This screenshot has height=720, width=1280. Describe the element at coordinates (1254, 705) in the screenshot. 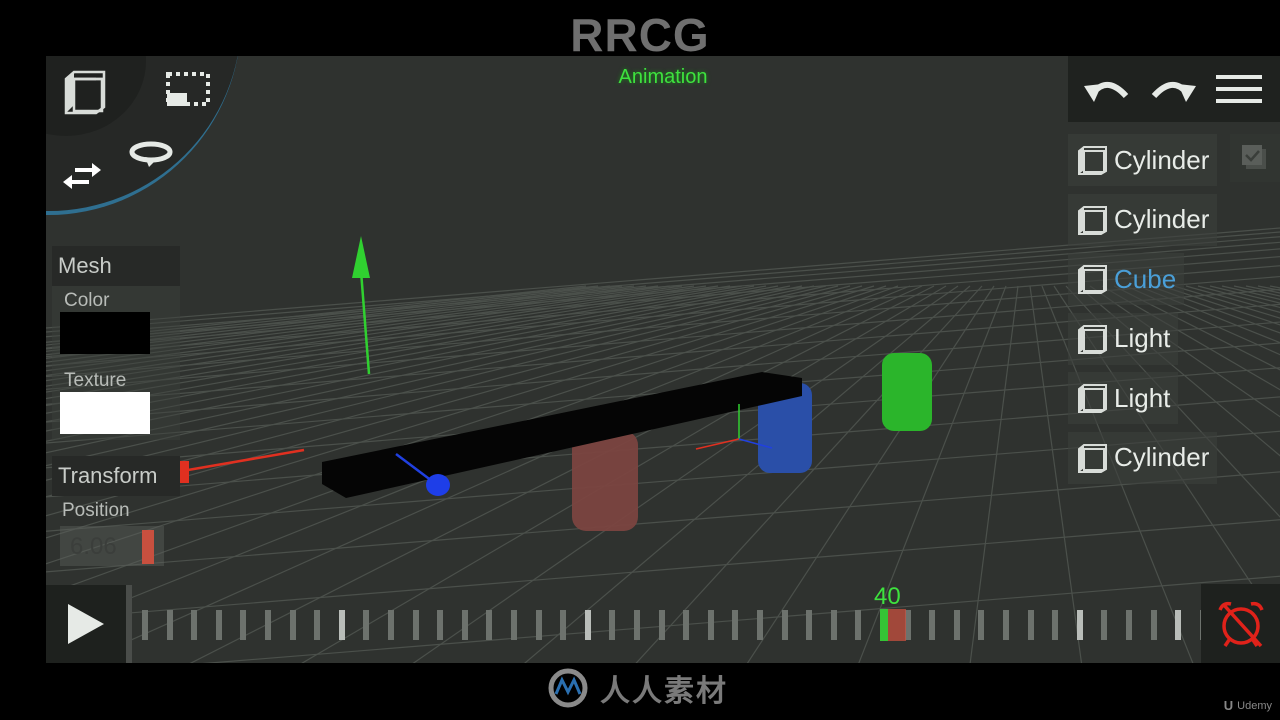

I see `udemy-text: Udemy` at that location.